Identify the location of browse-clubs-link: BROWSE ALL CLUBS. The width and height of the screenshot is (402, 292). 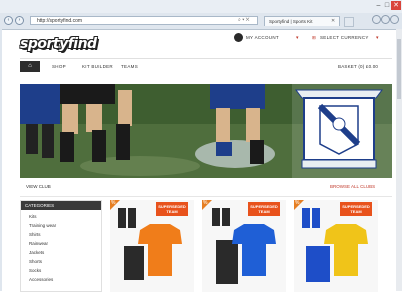
(352, 186).